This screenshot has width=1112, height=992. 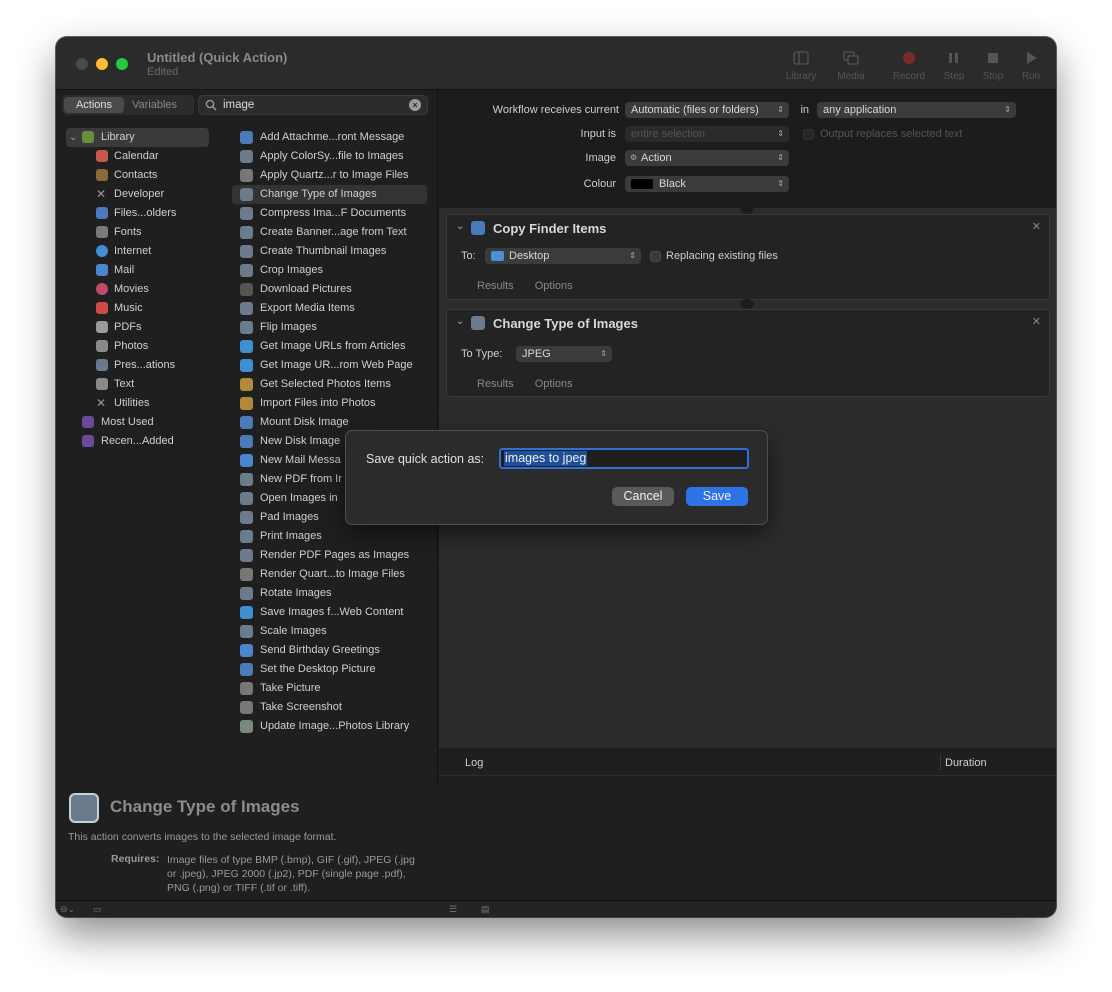 I want to click on action-list-item: Update Image...Photos Library, so click(x=329, y=726).